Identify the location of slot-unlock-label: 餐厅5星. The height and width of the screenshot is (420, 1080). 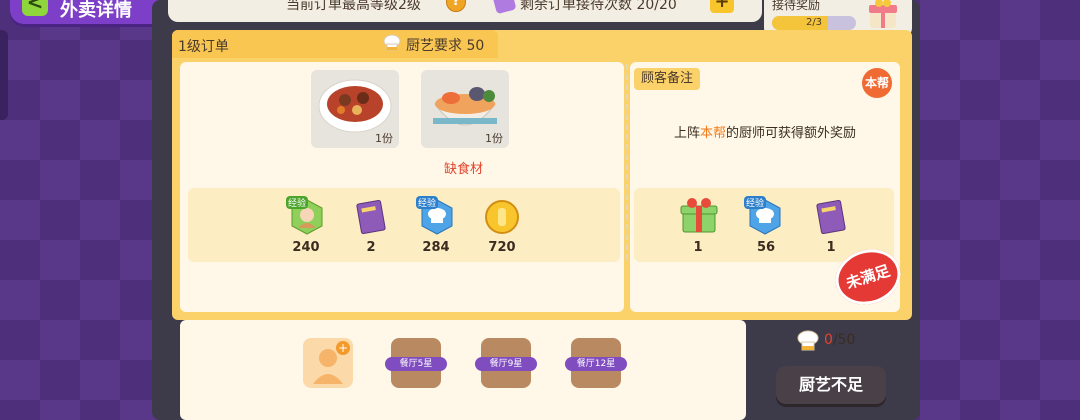
(416, 364).